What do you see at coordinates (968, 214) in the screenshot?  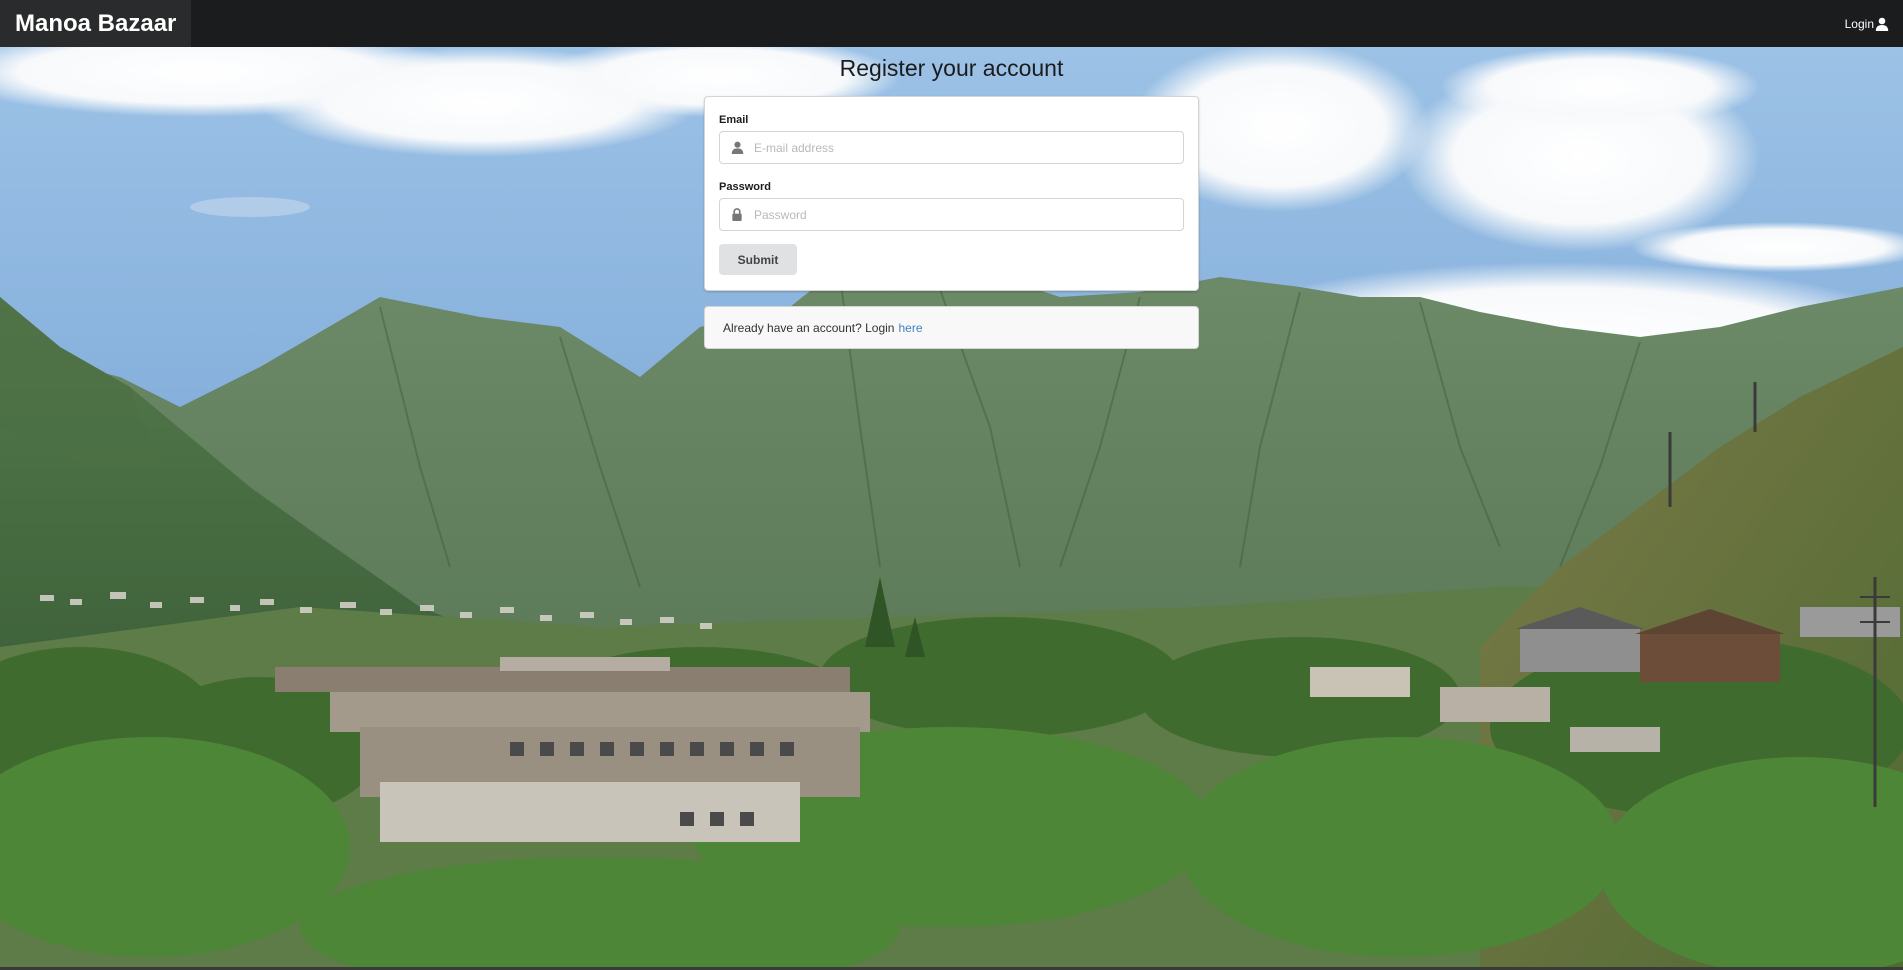 I see `password-input` at bounding box center [968, 214].